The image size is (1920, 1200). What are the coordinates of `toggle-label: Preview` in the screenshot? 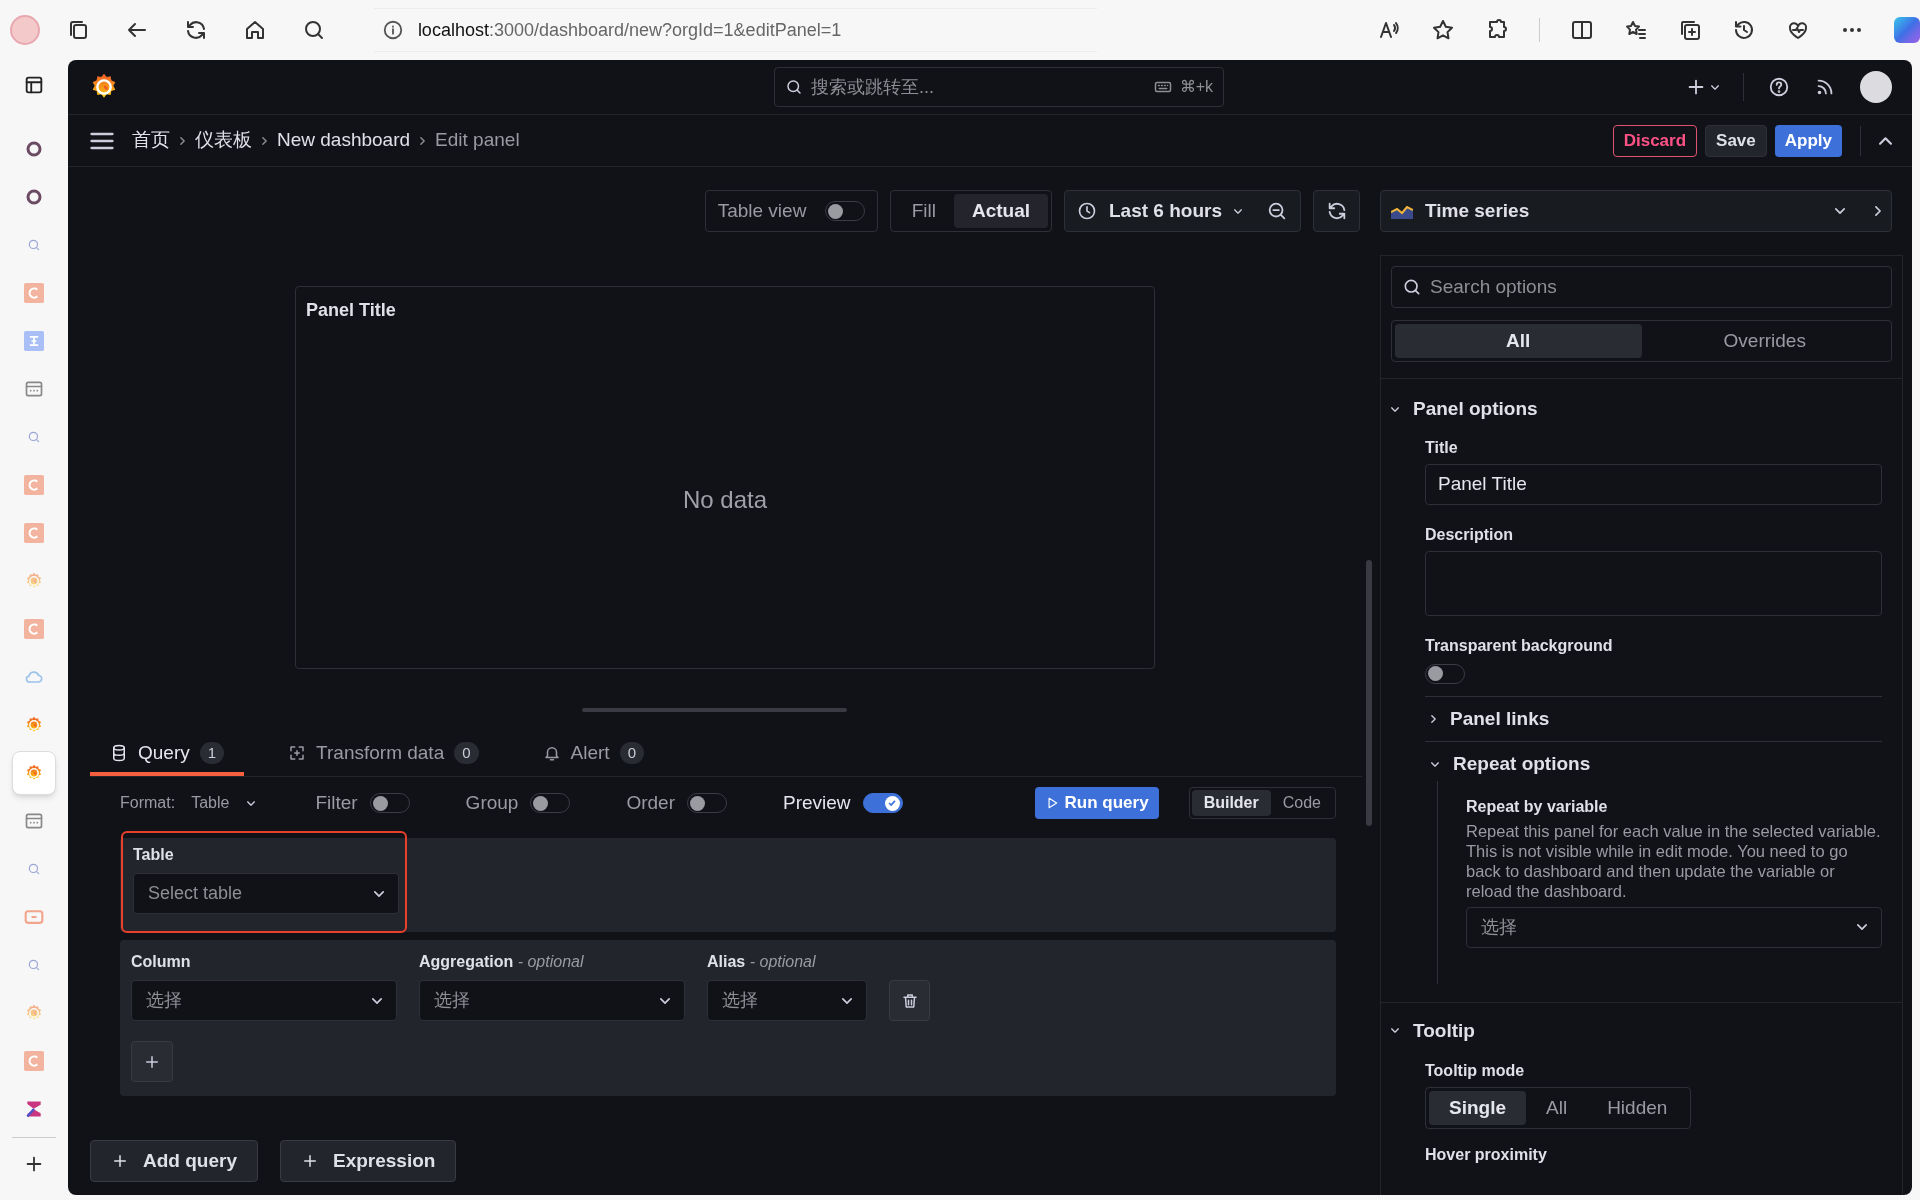 It's located at (817, 802).